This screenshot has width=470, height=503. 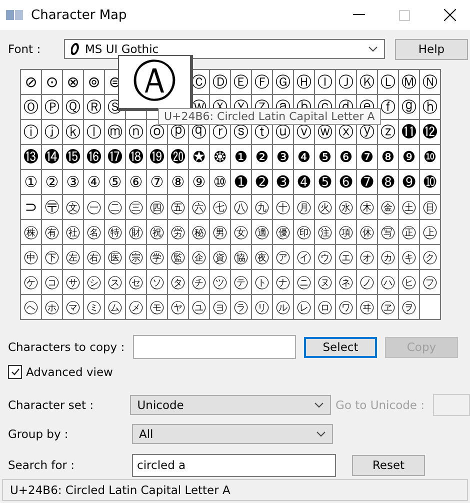 What do you see at coordinates (39, 434) in the screenshot?
I see `group-by-label: Group by :` at bounding box center [39, 434].